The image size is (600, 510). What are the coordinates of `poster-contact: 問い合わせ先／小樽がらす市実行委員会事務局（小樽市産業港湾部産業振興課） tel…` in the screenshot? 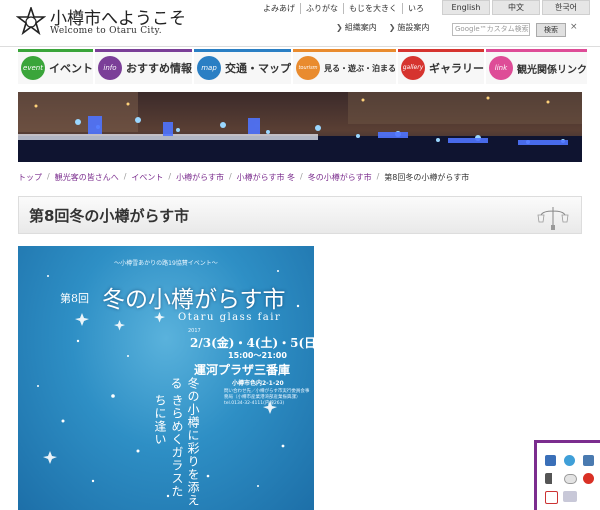 It's located at (267, 397).